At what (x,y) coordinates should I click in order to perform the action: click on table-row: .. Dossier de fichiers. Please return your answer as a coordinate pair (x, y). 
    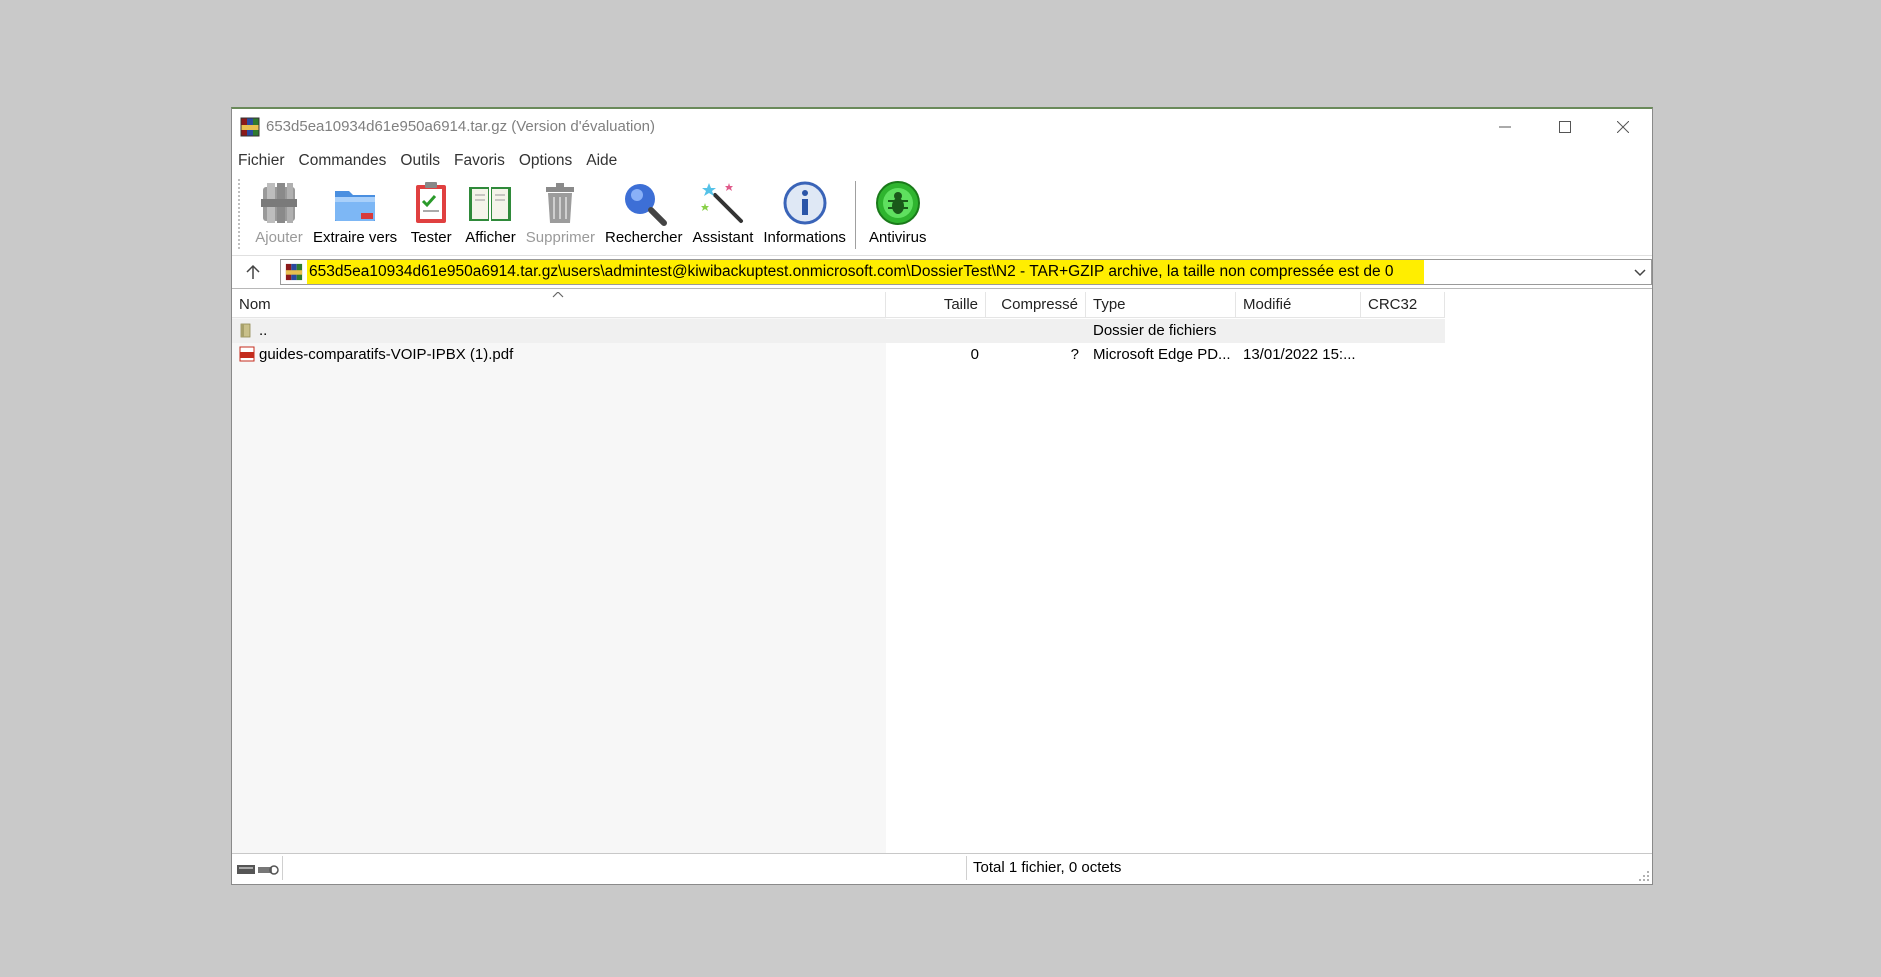
    Looking at the image, I should click on (838, 331).